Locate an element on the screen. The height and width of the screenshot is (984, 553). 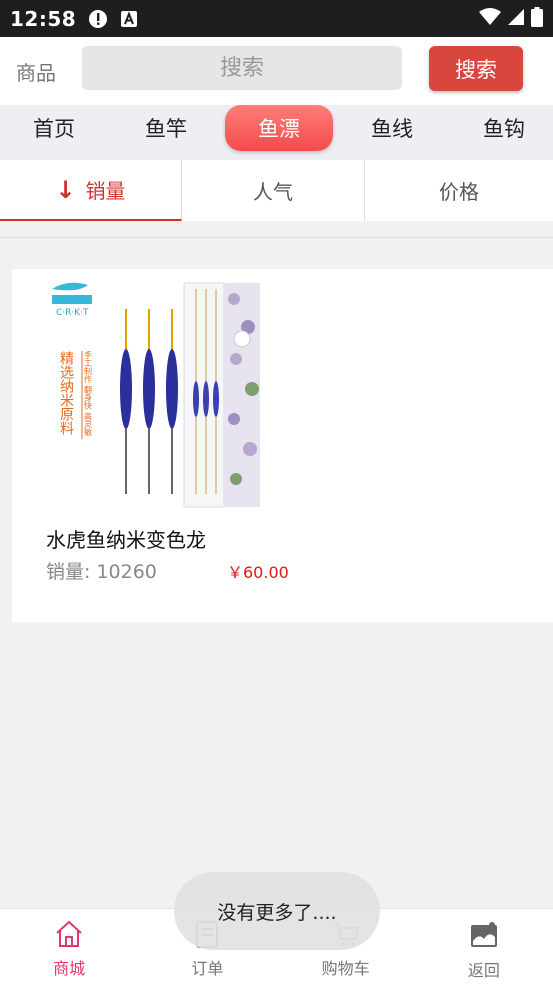
tab-fishing-float: 鱼漂 is located at coordinates (279, 128).